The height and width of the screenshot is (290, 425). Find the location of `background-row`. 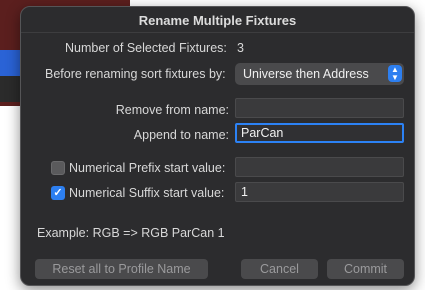

background-row is located at coordinates (10, 89).